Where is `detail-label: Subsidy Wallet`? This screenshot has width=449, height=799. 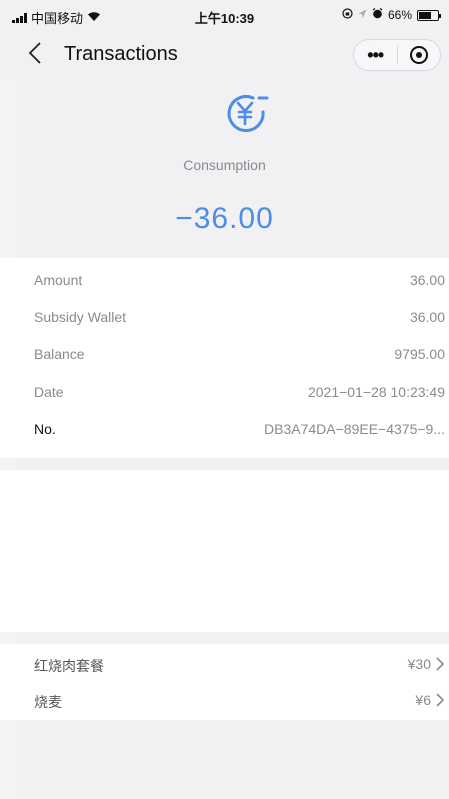 detail-label: Subsidy Wallet is located at coordinates (80, 317).